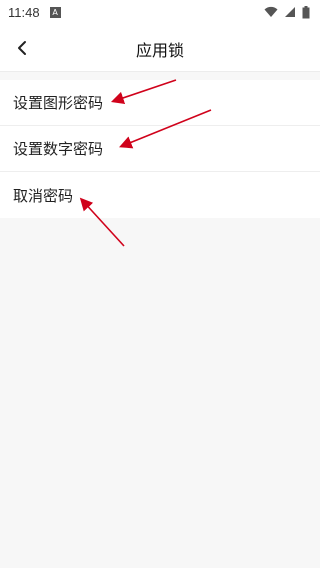 This screenshot has height=568, width=320. What do you see at coordinates (271, 11) in the screenshot?
I see `wifi-icon` at bounding box center [271, 11].